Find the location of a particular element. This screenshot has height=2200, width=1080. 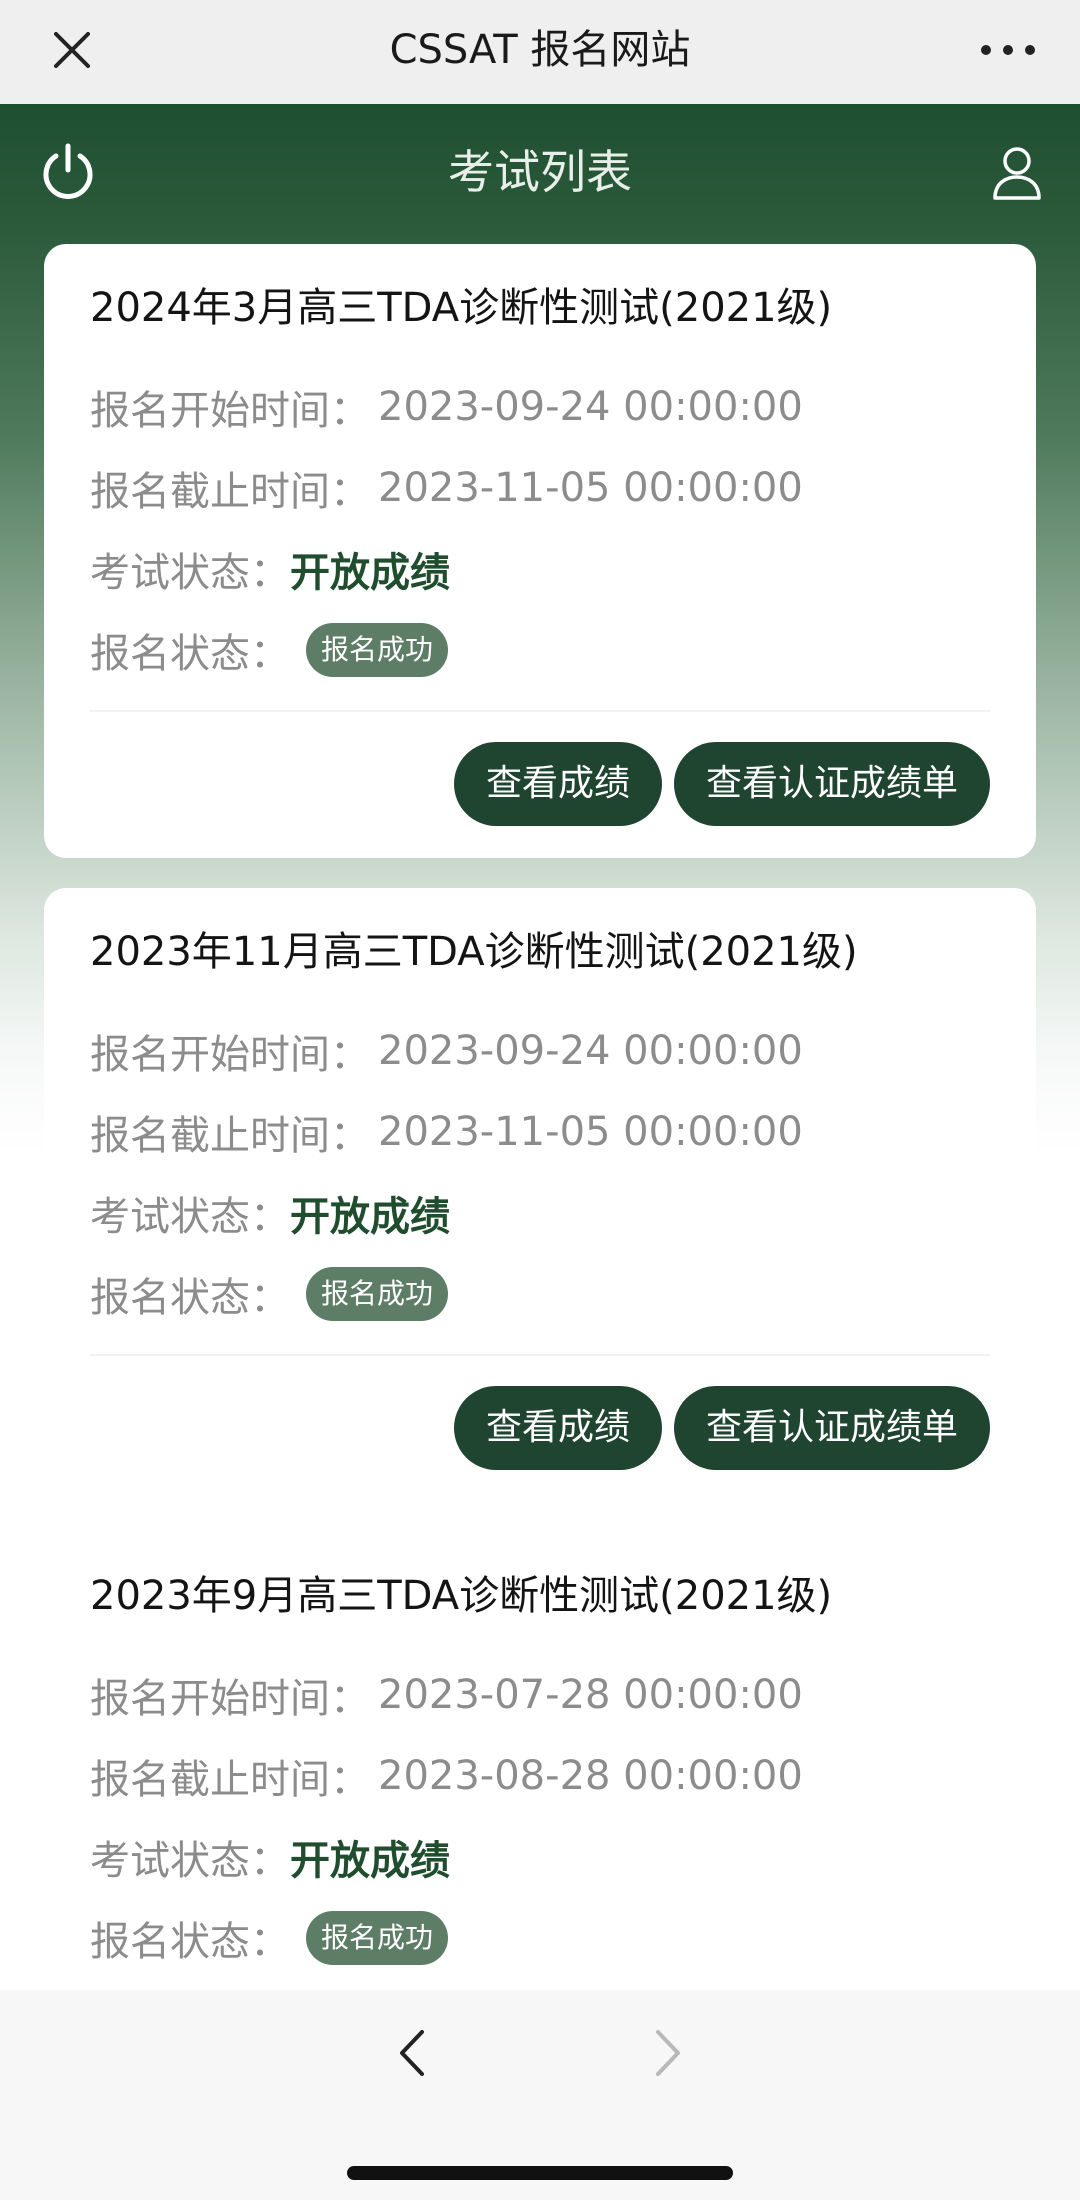

page-title: 考试列表 is located at coordinates (540, 172).